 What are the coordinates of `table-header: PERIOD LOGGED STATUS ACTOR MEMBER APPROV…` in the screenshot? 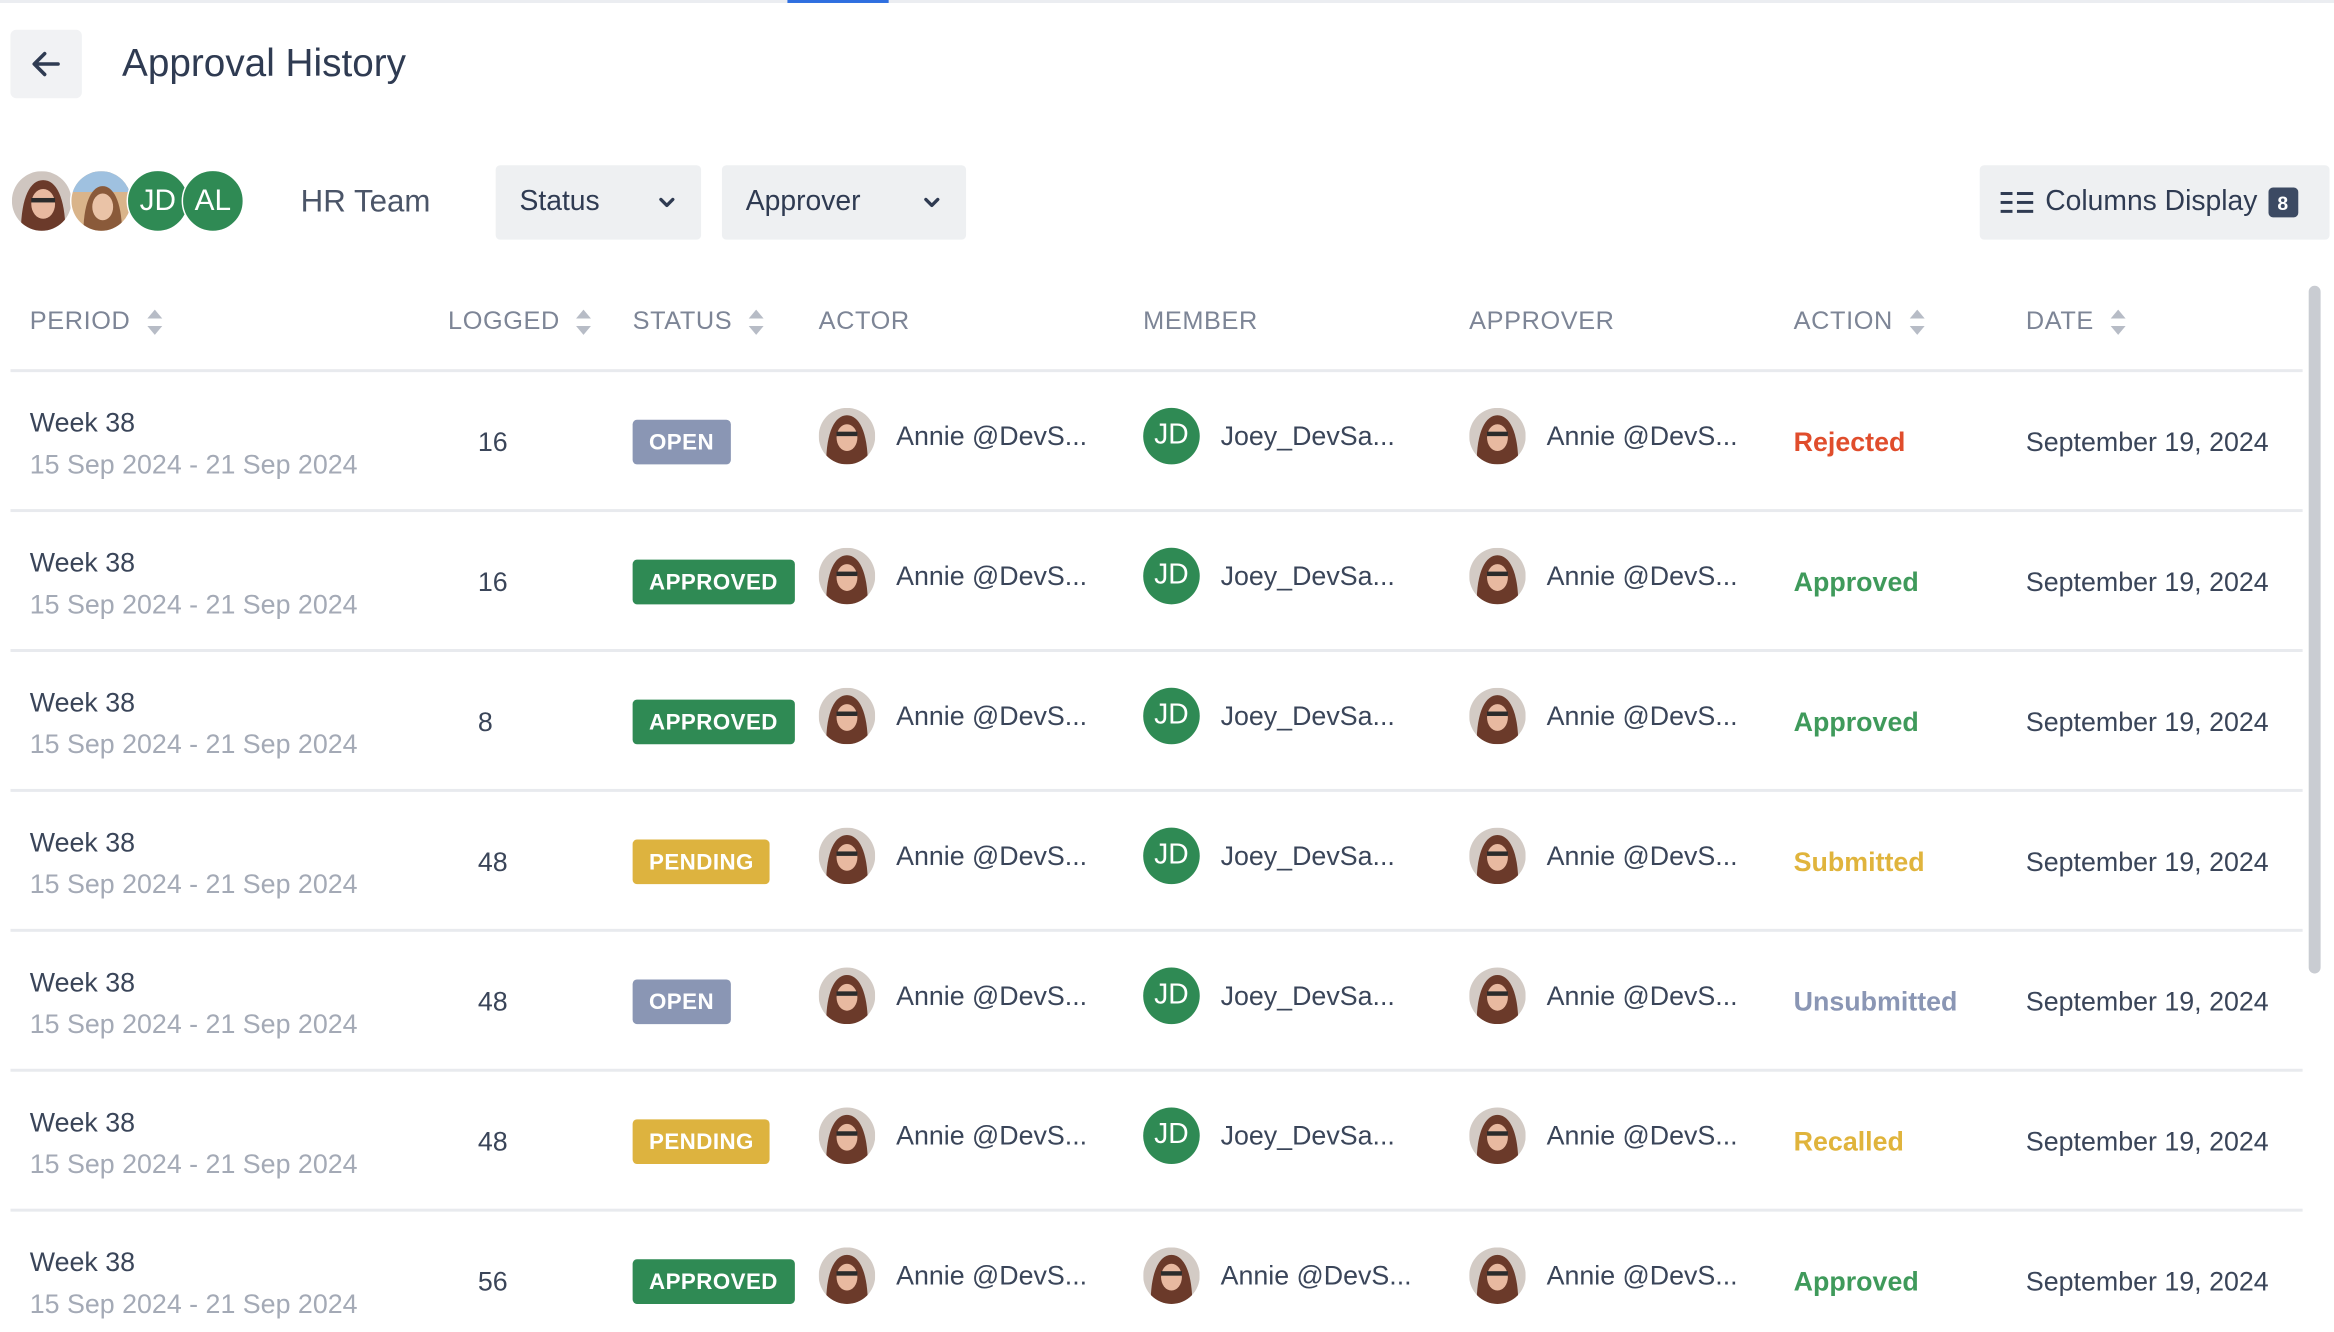 It's located at (1156, 325).